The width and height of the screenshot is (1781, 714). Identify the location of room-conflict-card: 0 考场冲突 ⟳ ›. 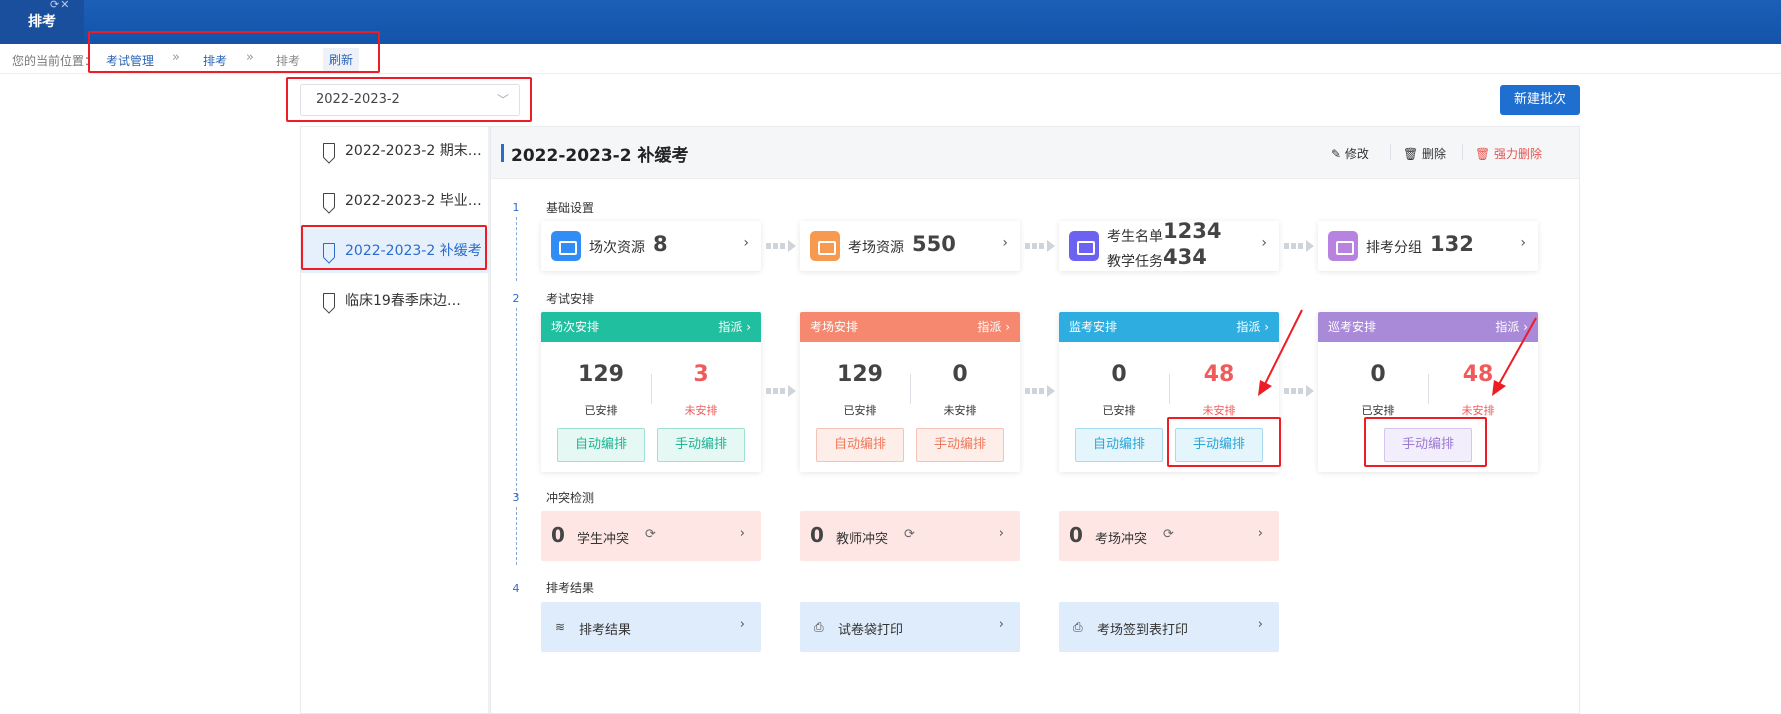
(1169, 536).